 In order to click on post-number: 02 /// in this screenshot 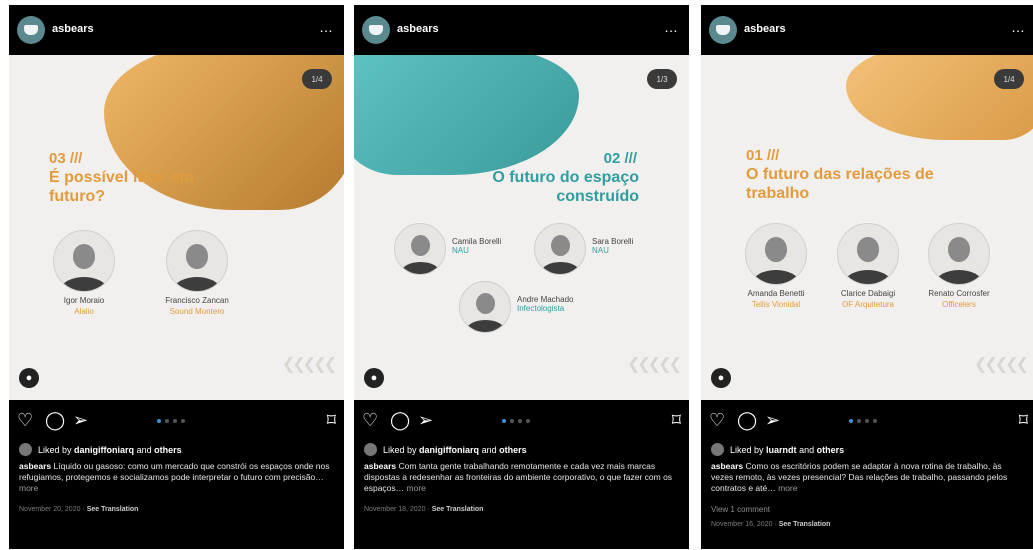, I will do `click(620, 158)`.